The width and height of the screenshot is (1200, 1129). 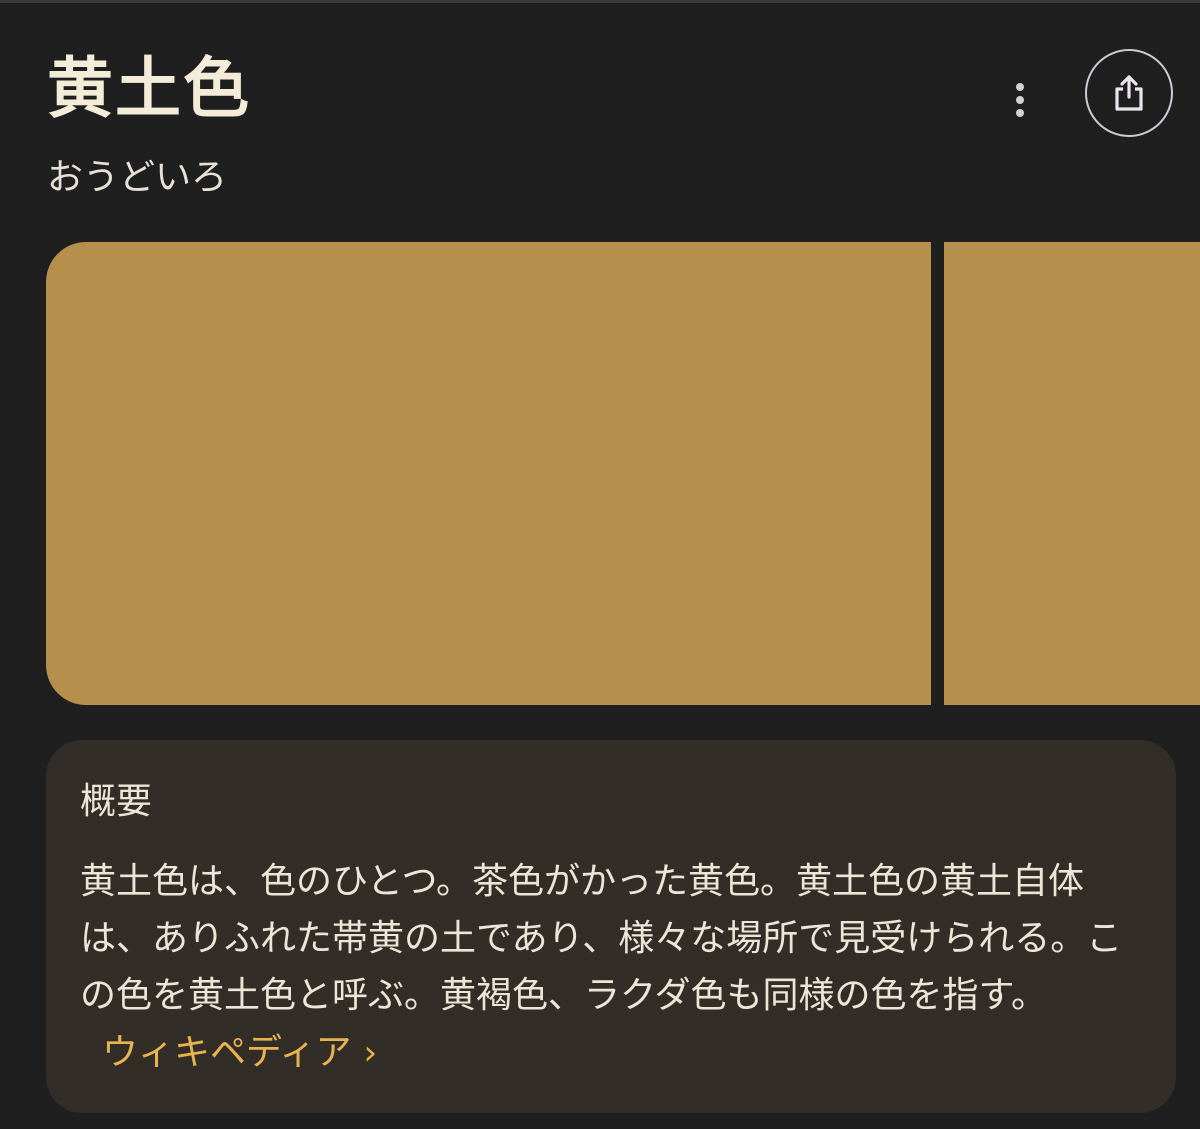 I want to click on share-icon, so click(x=1129, y=93).